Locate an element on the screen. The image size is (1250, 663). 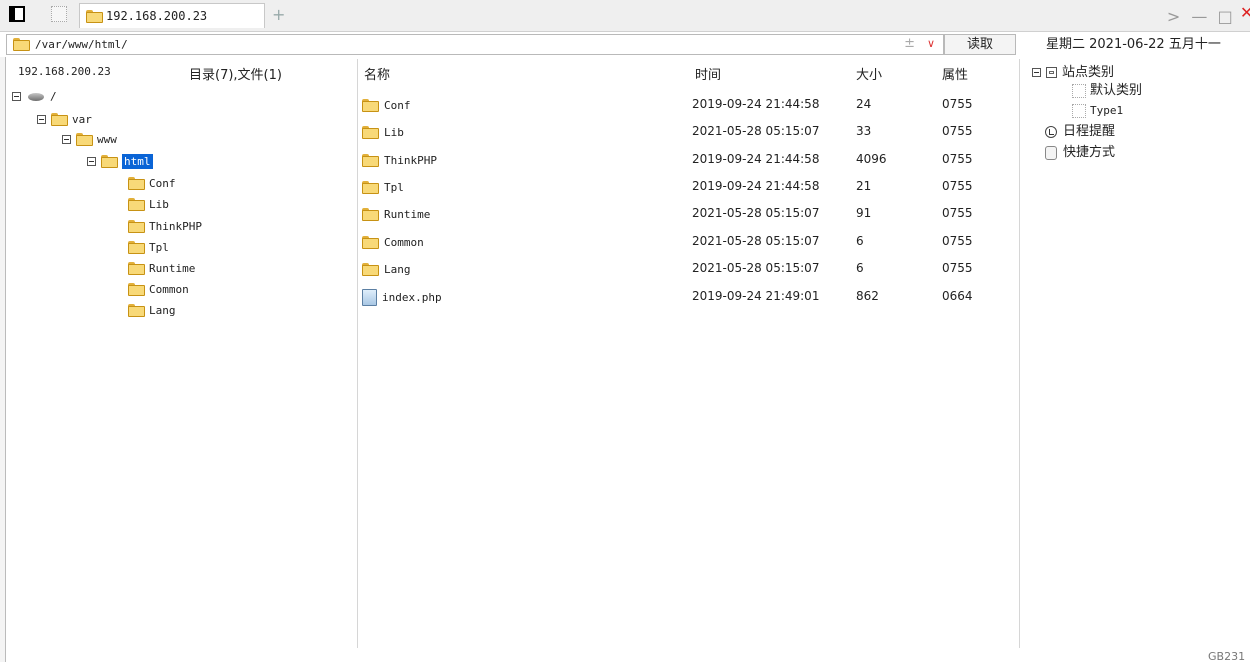
tree-node-child: Runtime is located at coordinates (161, 268).